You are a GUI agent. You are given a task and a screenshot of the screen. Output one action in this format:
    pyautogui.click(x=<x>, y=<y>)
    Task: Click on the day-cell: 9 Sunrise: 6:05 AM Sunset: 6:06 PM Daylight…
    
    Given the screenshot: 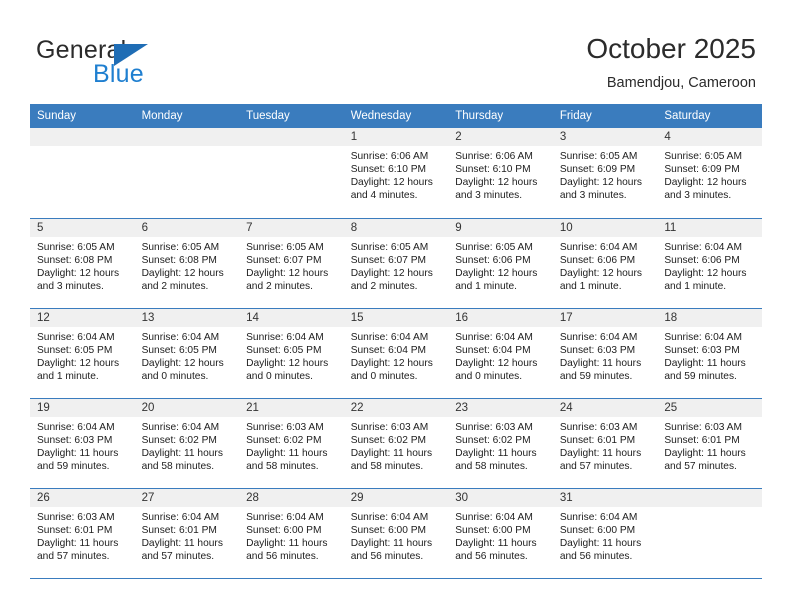 What is the action you would take?
    pyautogui.click(x=500, y=263)
    